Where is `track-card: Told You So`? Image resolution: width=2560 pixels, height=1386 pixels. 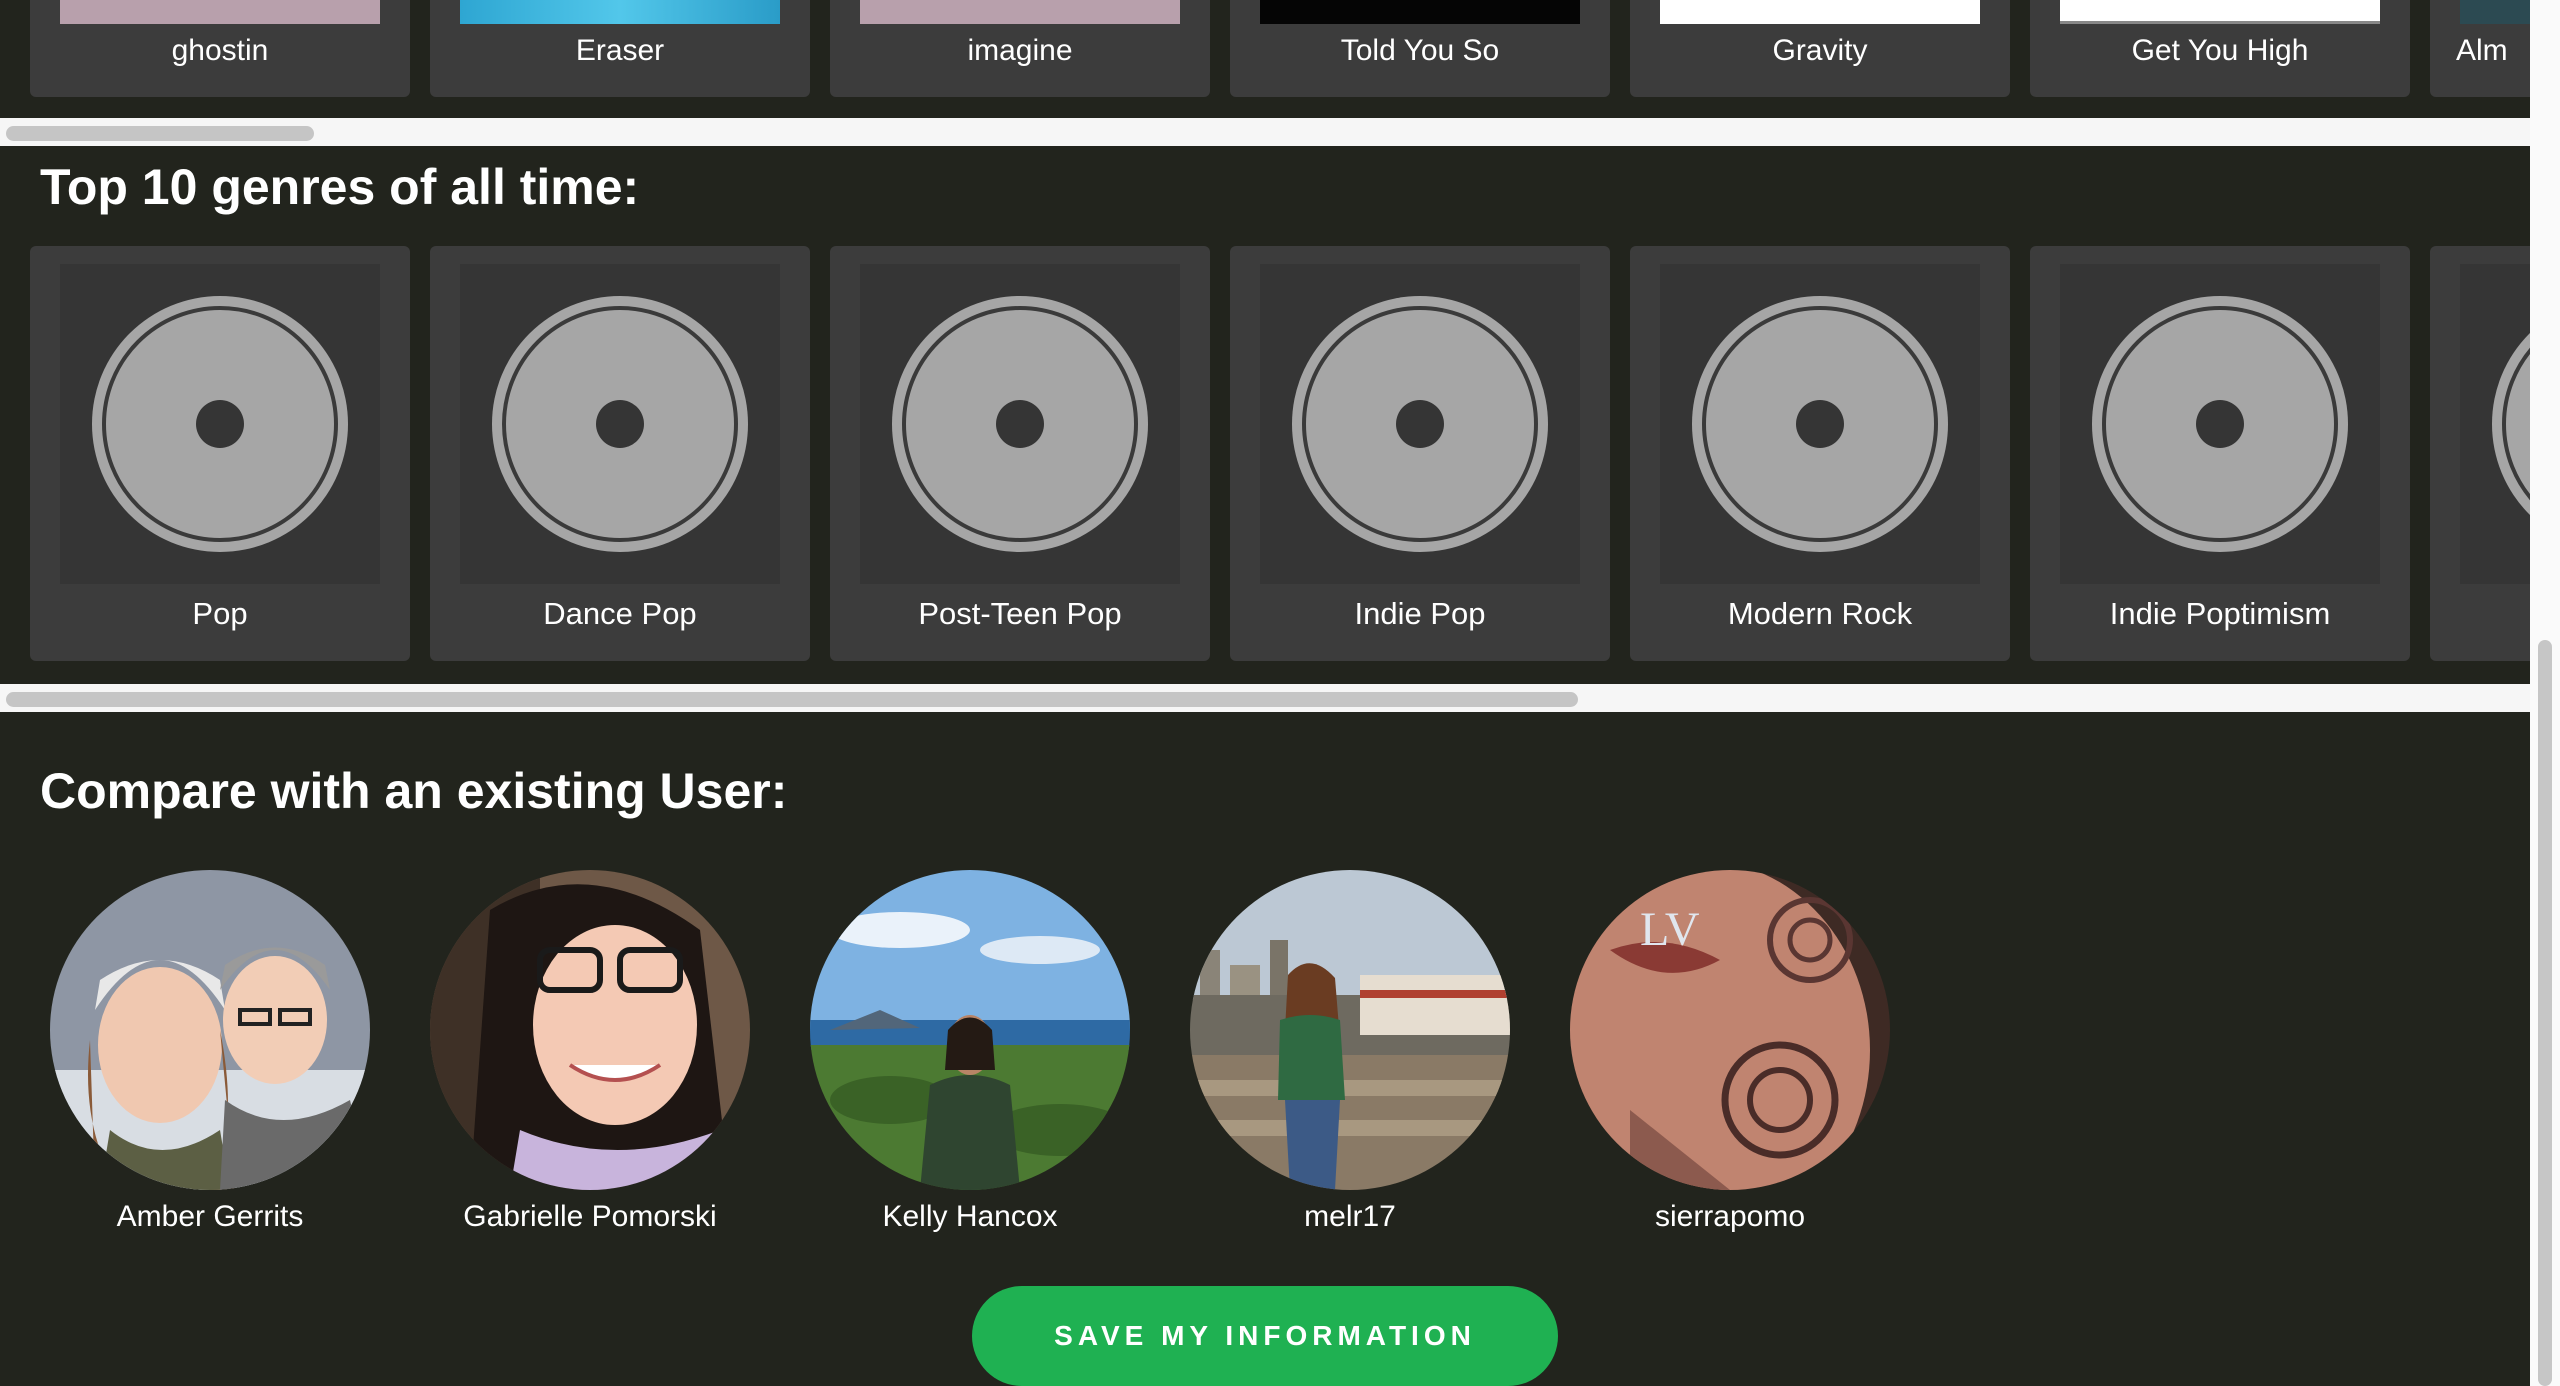 track-card: Told You So is located at coordinates (1420, 48).